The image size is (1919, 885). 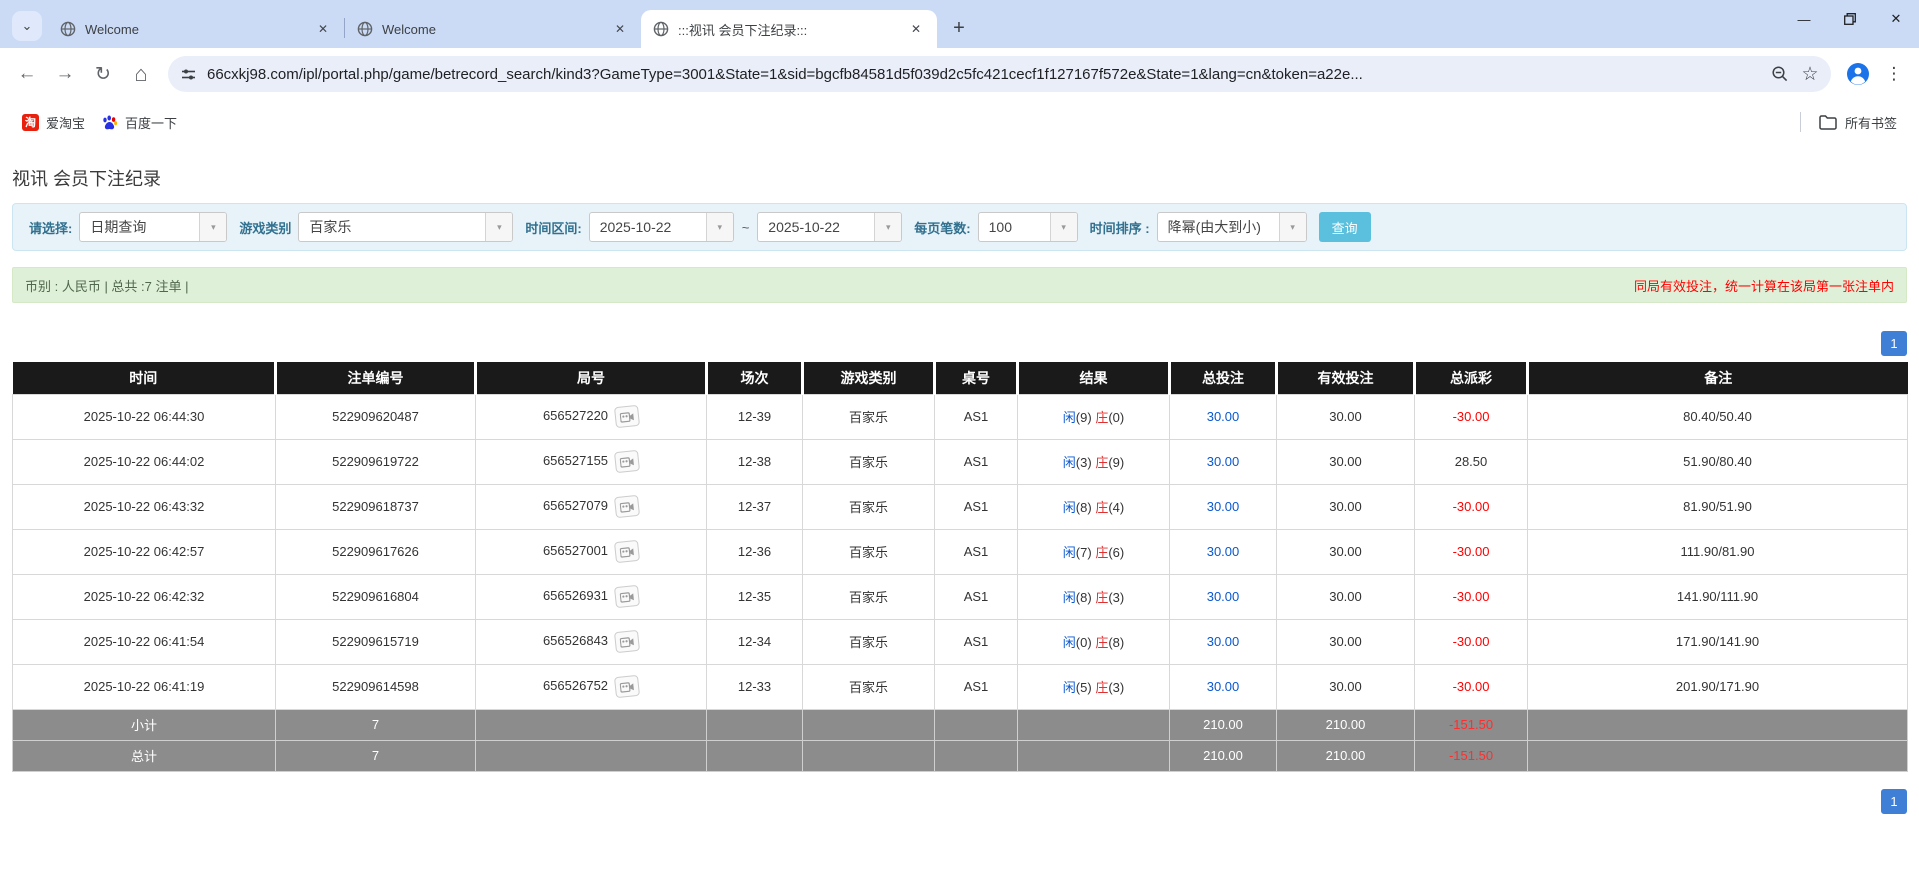 What do you see at coordinates (1083, 597) in the screenshot?
I see `player-score: (8)` at bounding box center [1083, 597].